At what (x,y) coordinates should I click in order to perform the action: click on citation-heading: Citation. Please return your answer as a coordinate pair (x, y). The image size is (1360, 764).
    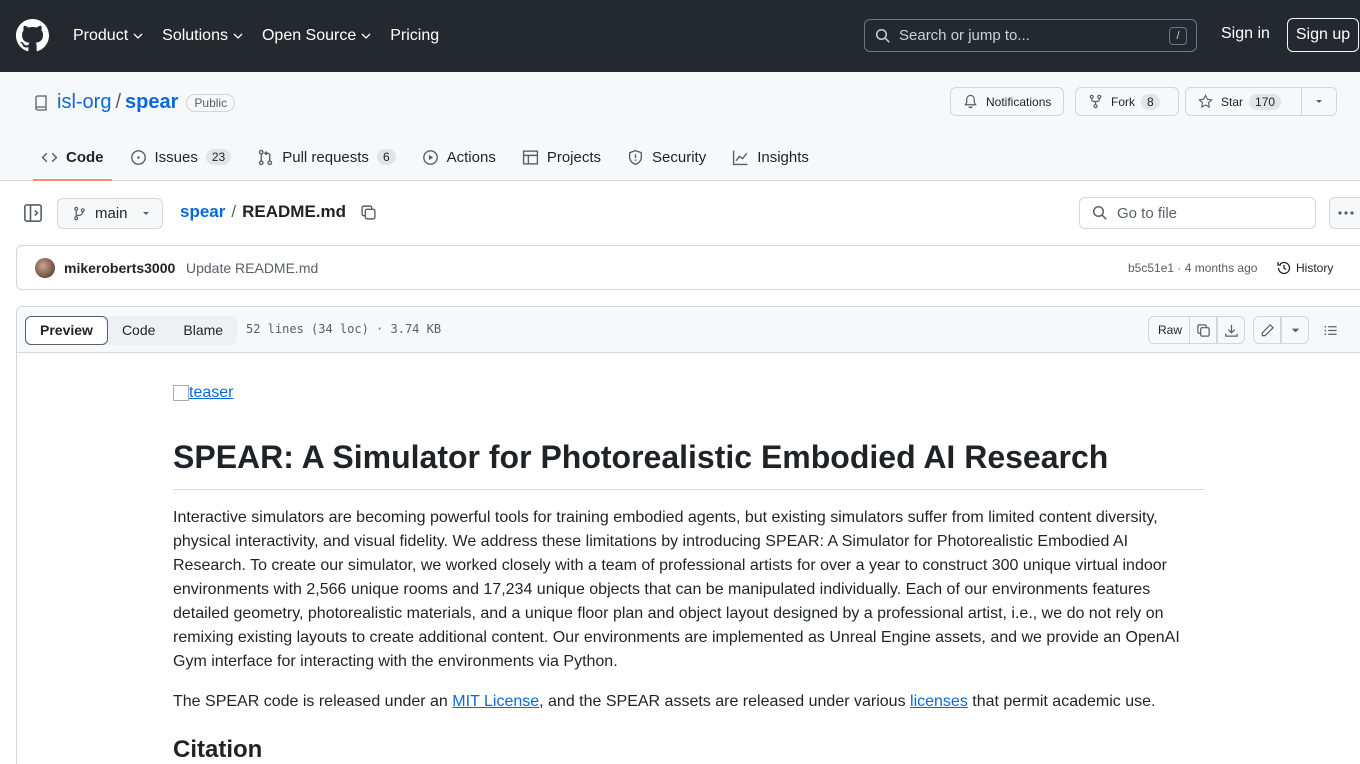
    Looking at the image, I should click on (218, 749).